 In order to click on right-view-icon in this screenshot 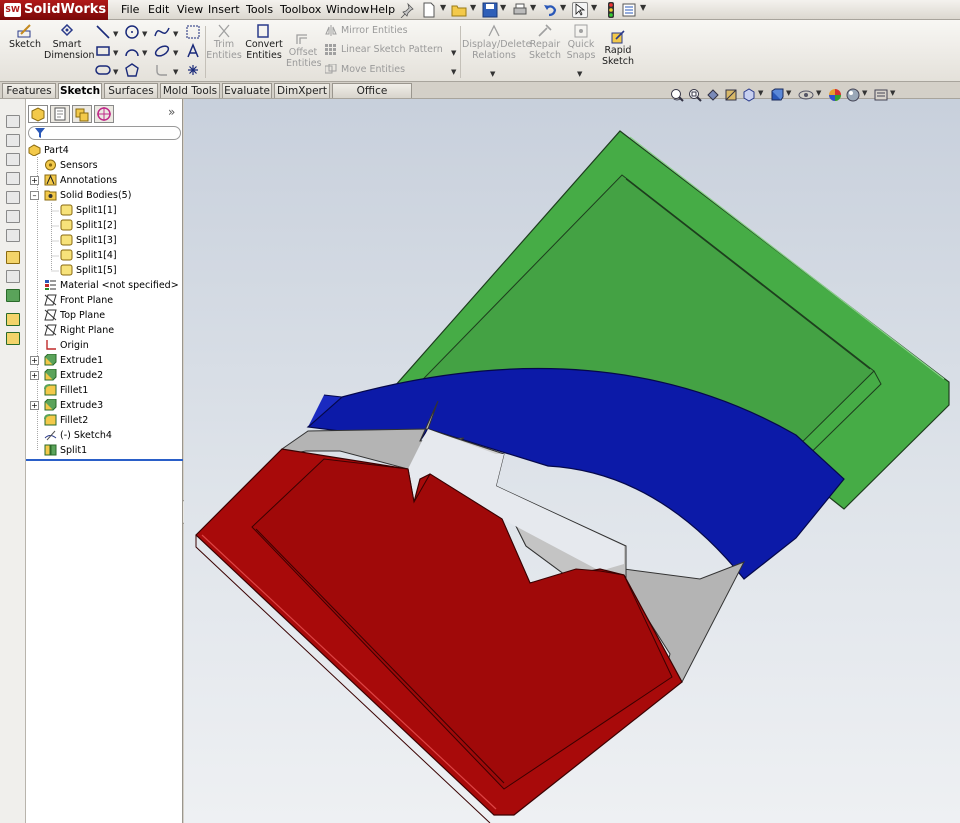, I will do `click(13, 197)`.